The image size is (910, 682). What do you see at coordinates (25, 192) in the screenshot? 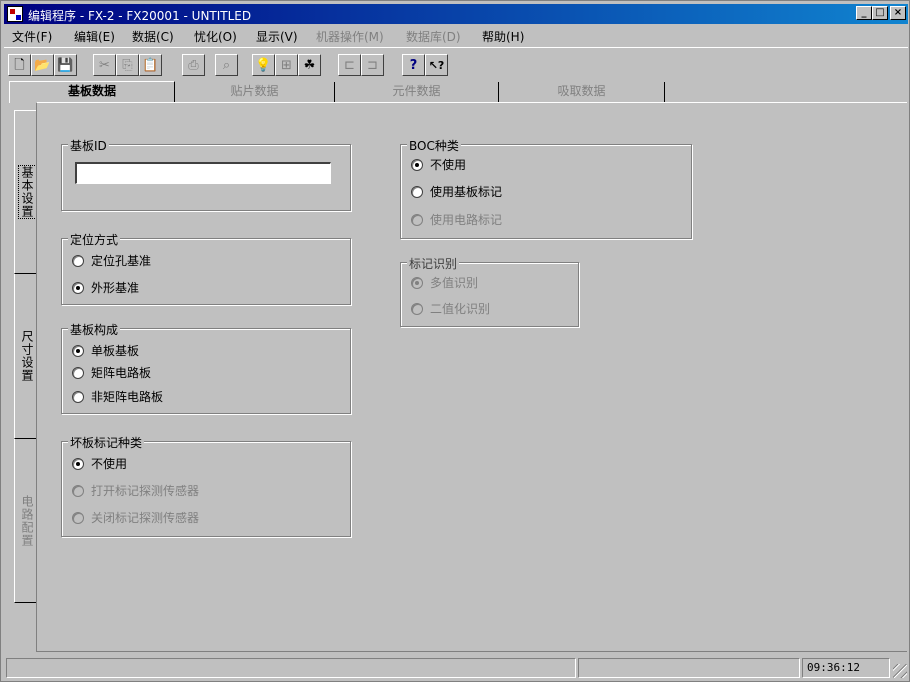
I see `side-tab-basic-settings: 基本设置` at bounding box center [25, 192].